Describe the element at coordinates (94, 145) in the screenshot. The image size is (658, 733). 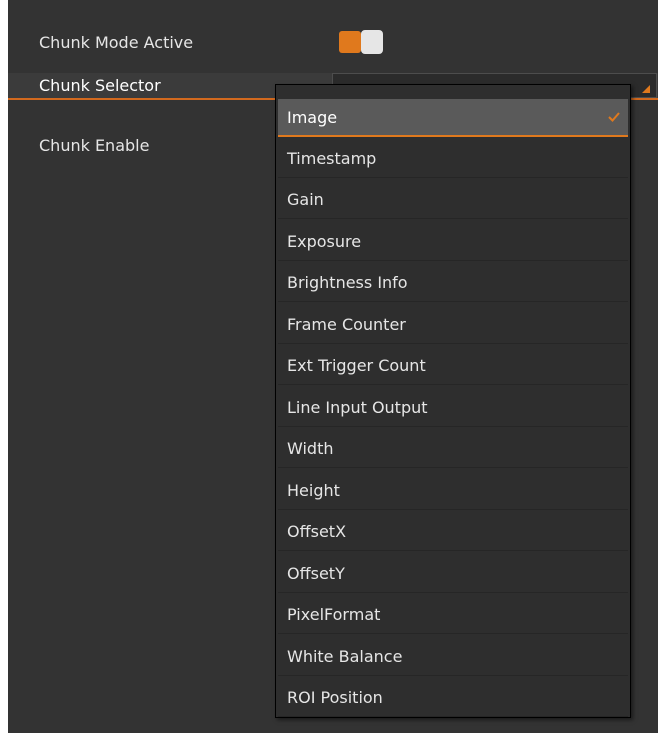
I see `chunk-enable-label: Chunk Enable` at that location.